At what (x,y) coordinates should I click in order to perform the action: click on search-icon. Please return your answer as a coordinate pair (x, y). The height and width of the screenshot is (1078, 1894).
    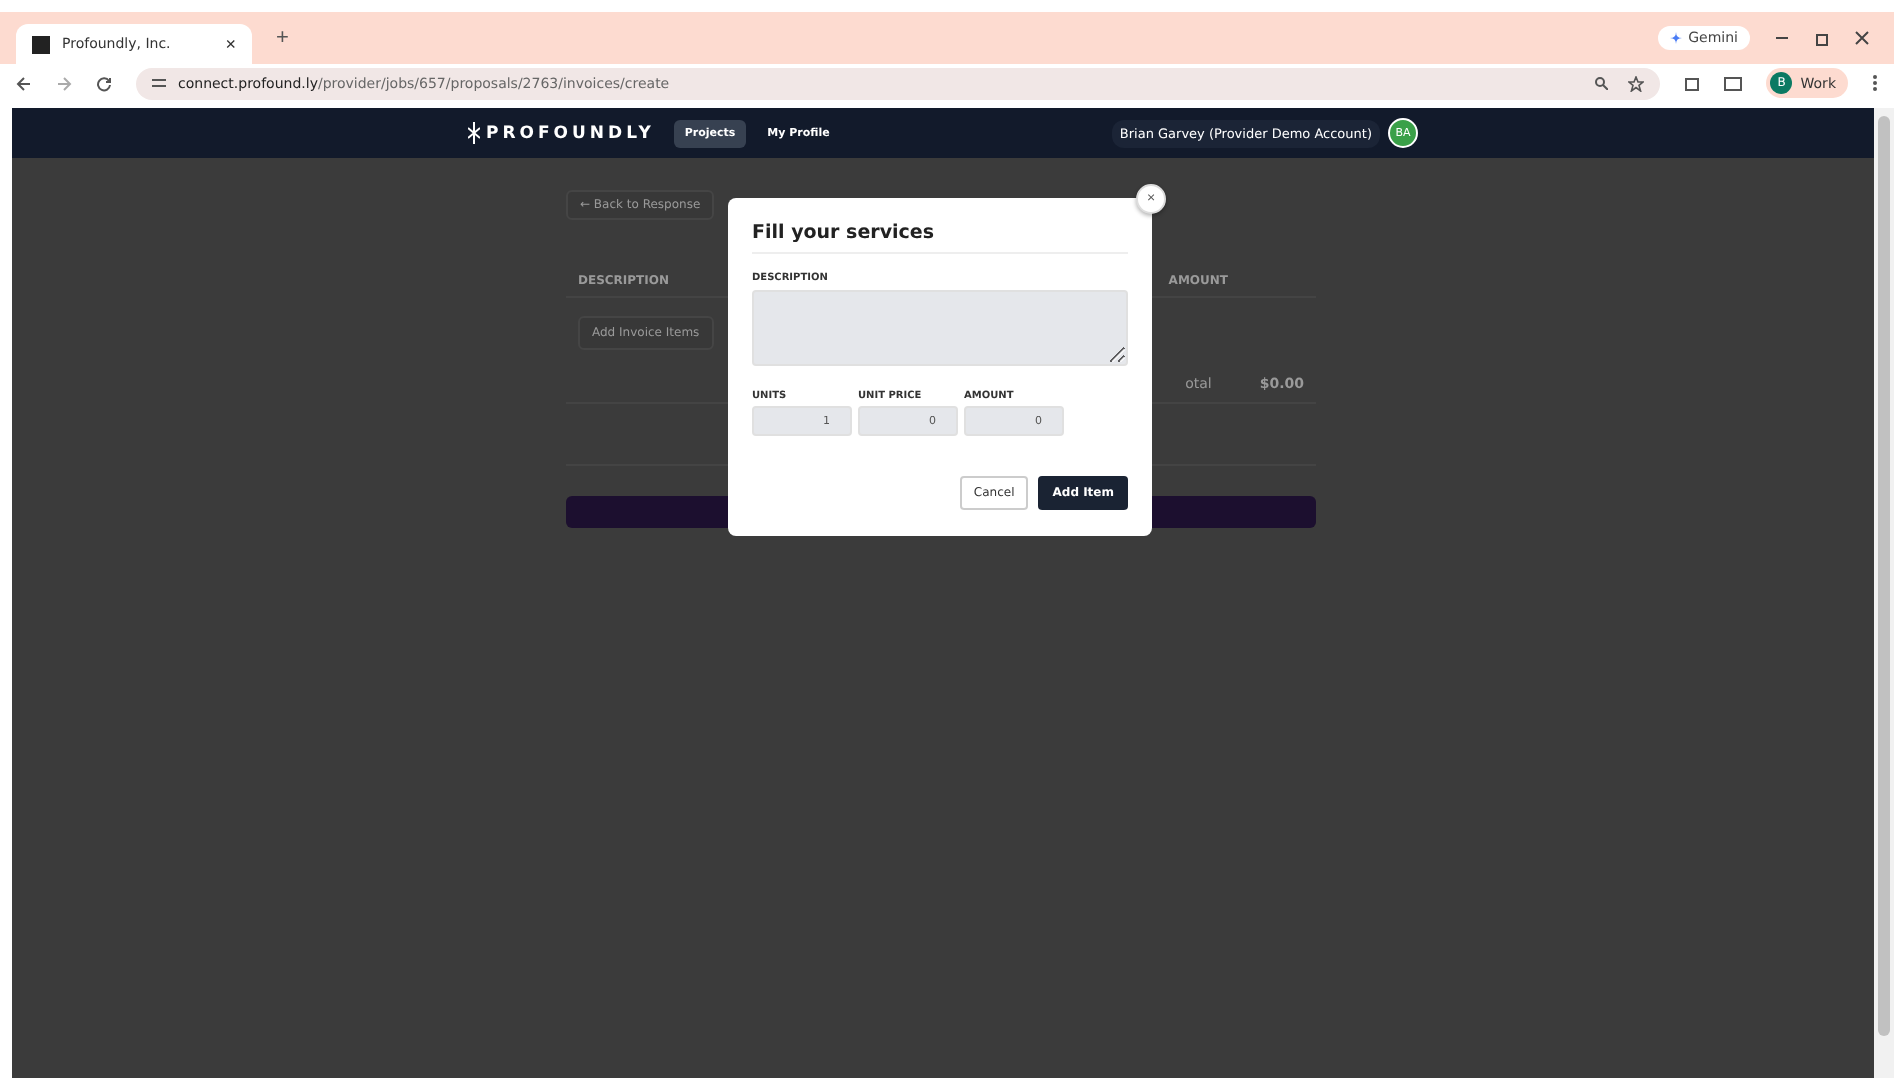
    Looking at the image, I should click on (1601, 82).